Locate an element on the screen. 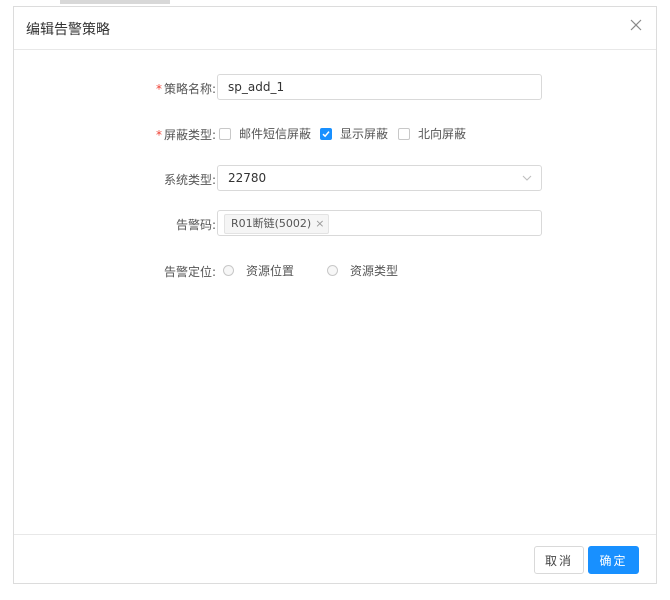 The image size is (670, 600). display-checkbox is located at coordinates (326, 134).